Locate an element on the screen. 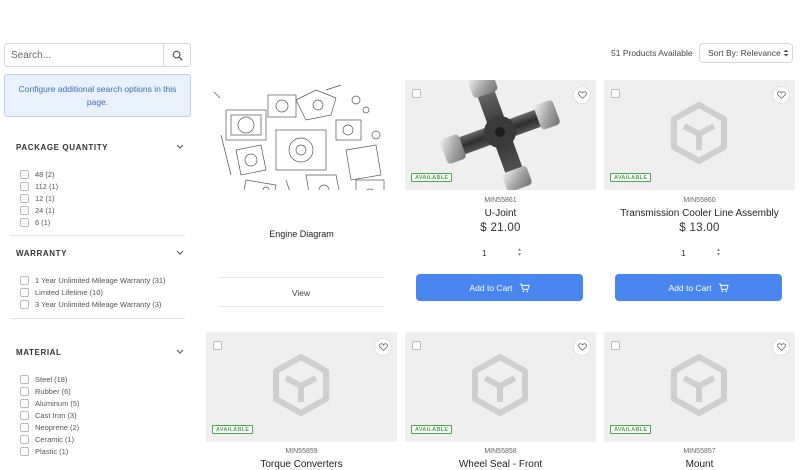  facet-option: 3 Year Unlimited Mileage Warranty (3) is located at coordinates (105, 304).